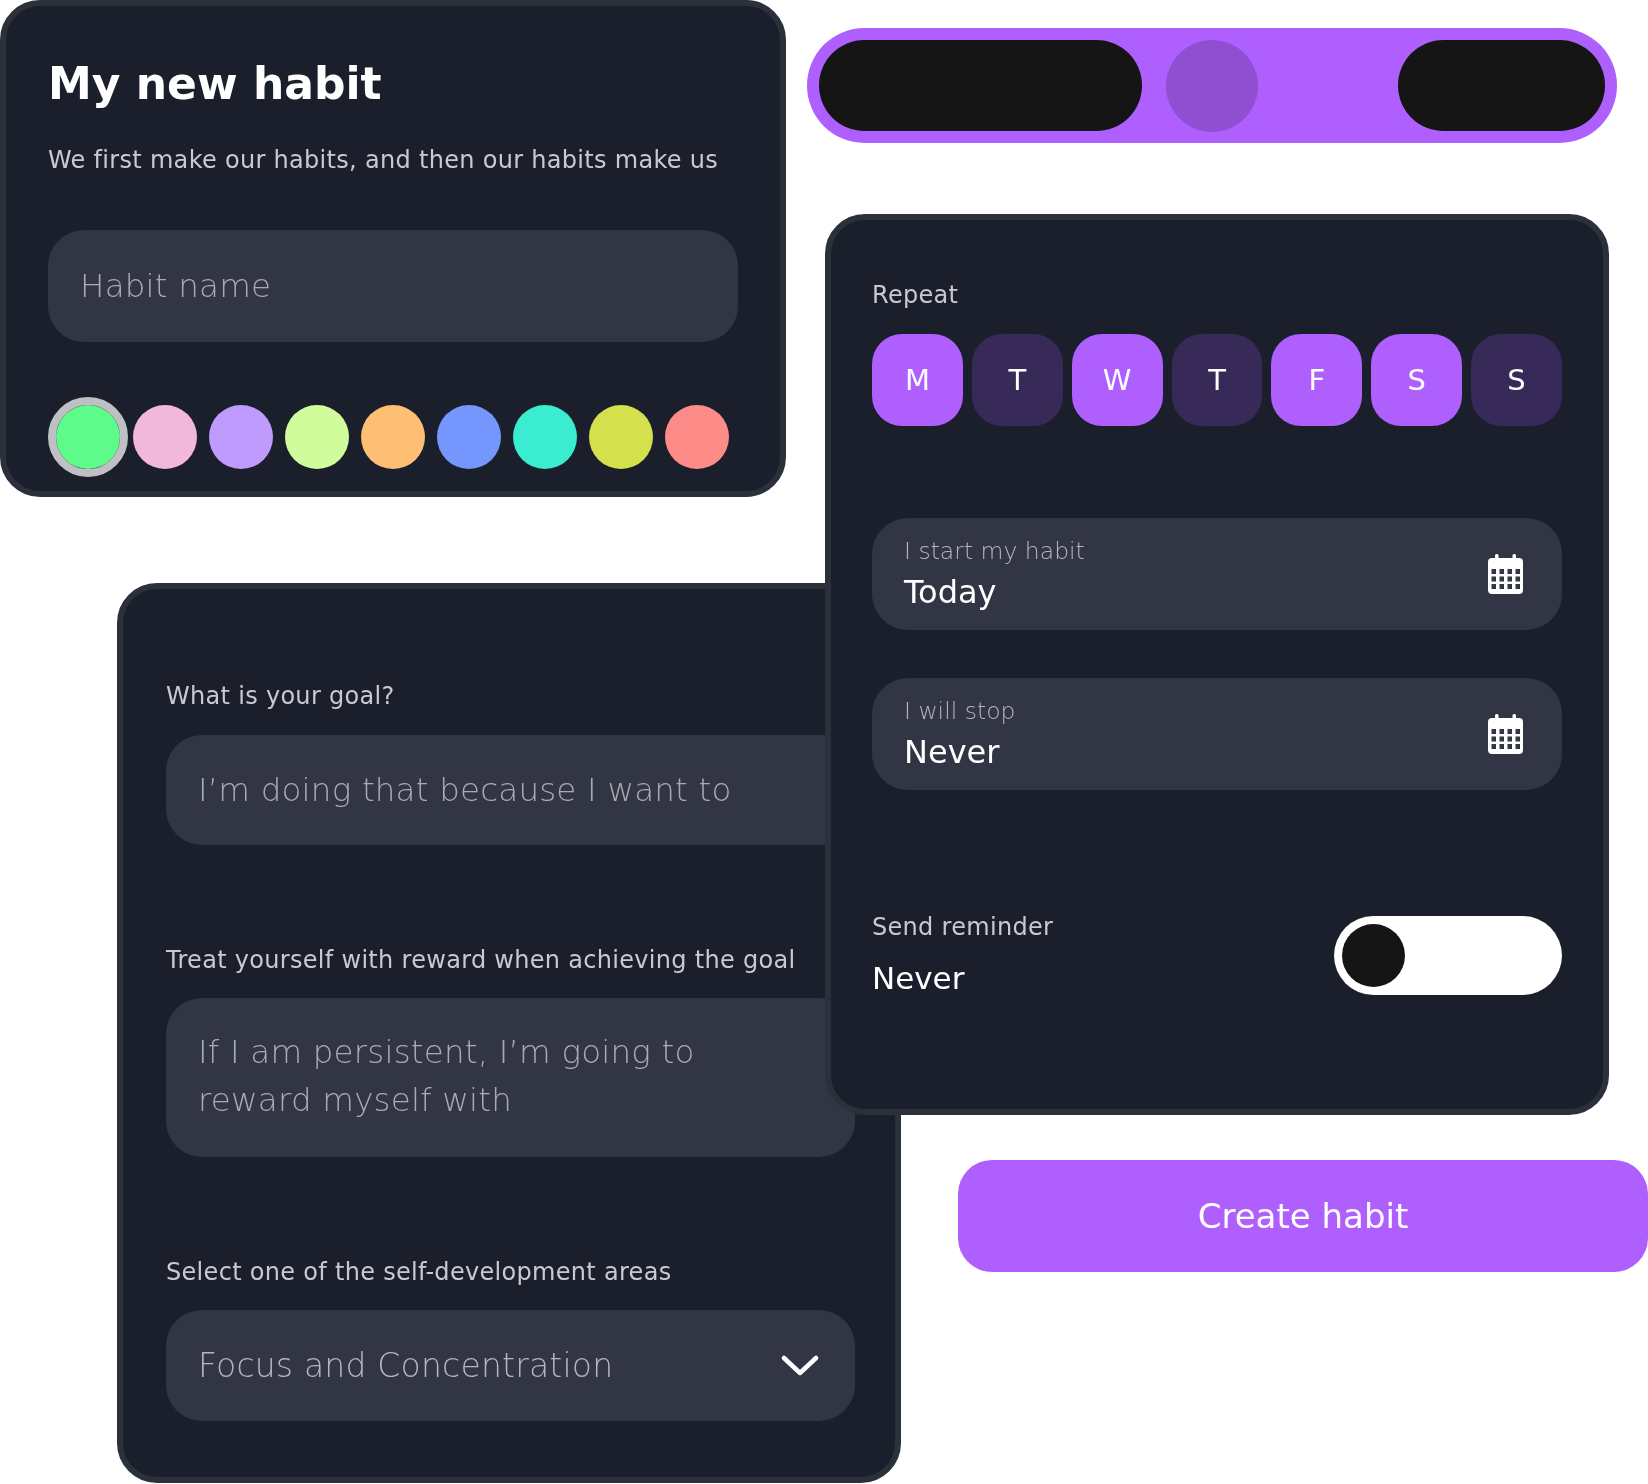 This screenshot has width=1648, height=1484. I want to click on repeat-label: Repeat, so click(915, 295).